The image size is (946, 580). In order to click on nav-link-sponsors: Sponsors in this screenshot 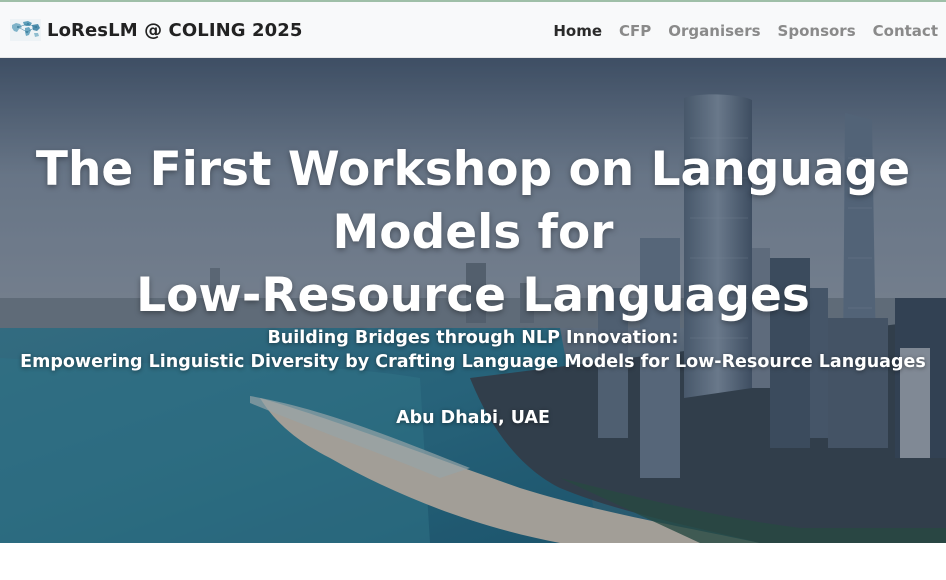, I will do `click(817, 31)`.